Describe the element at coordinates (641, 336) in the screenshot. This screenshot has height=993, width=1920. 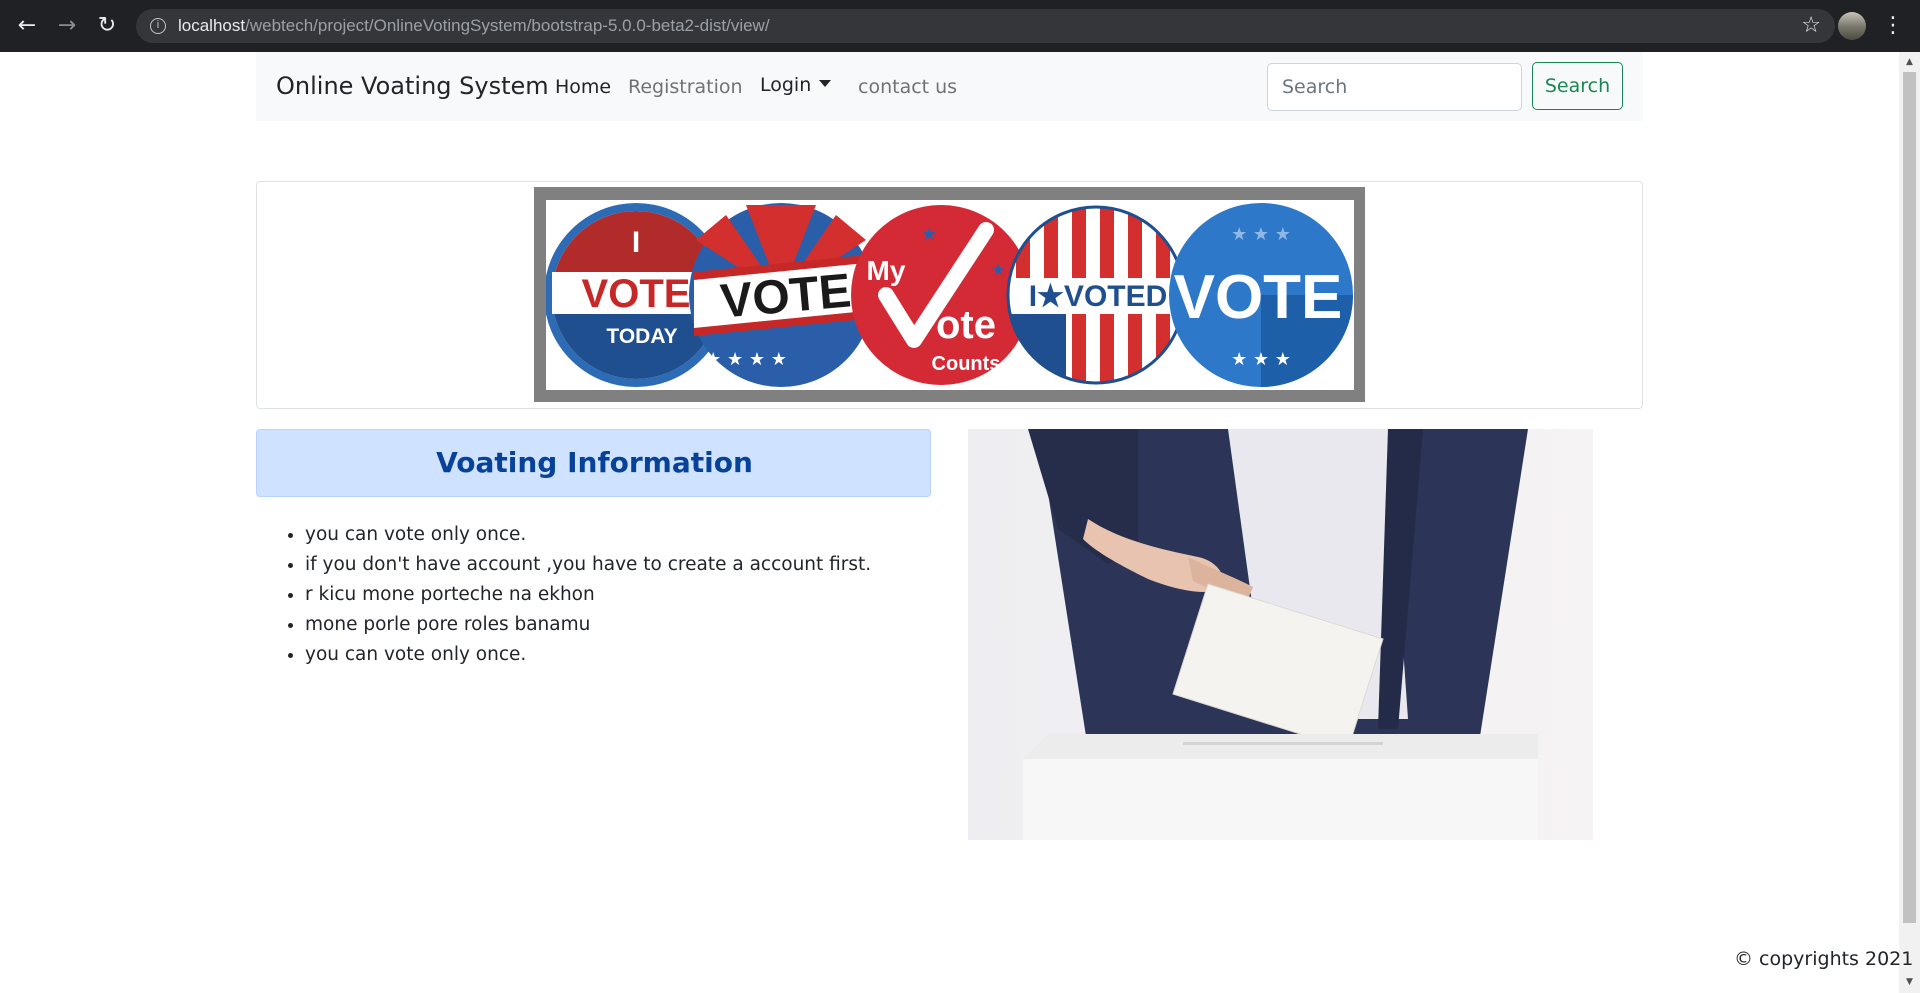
I see `badge-1-bottom: TODAY` at that location.